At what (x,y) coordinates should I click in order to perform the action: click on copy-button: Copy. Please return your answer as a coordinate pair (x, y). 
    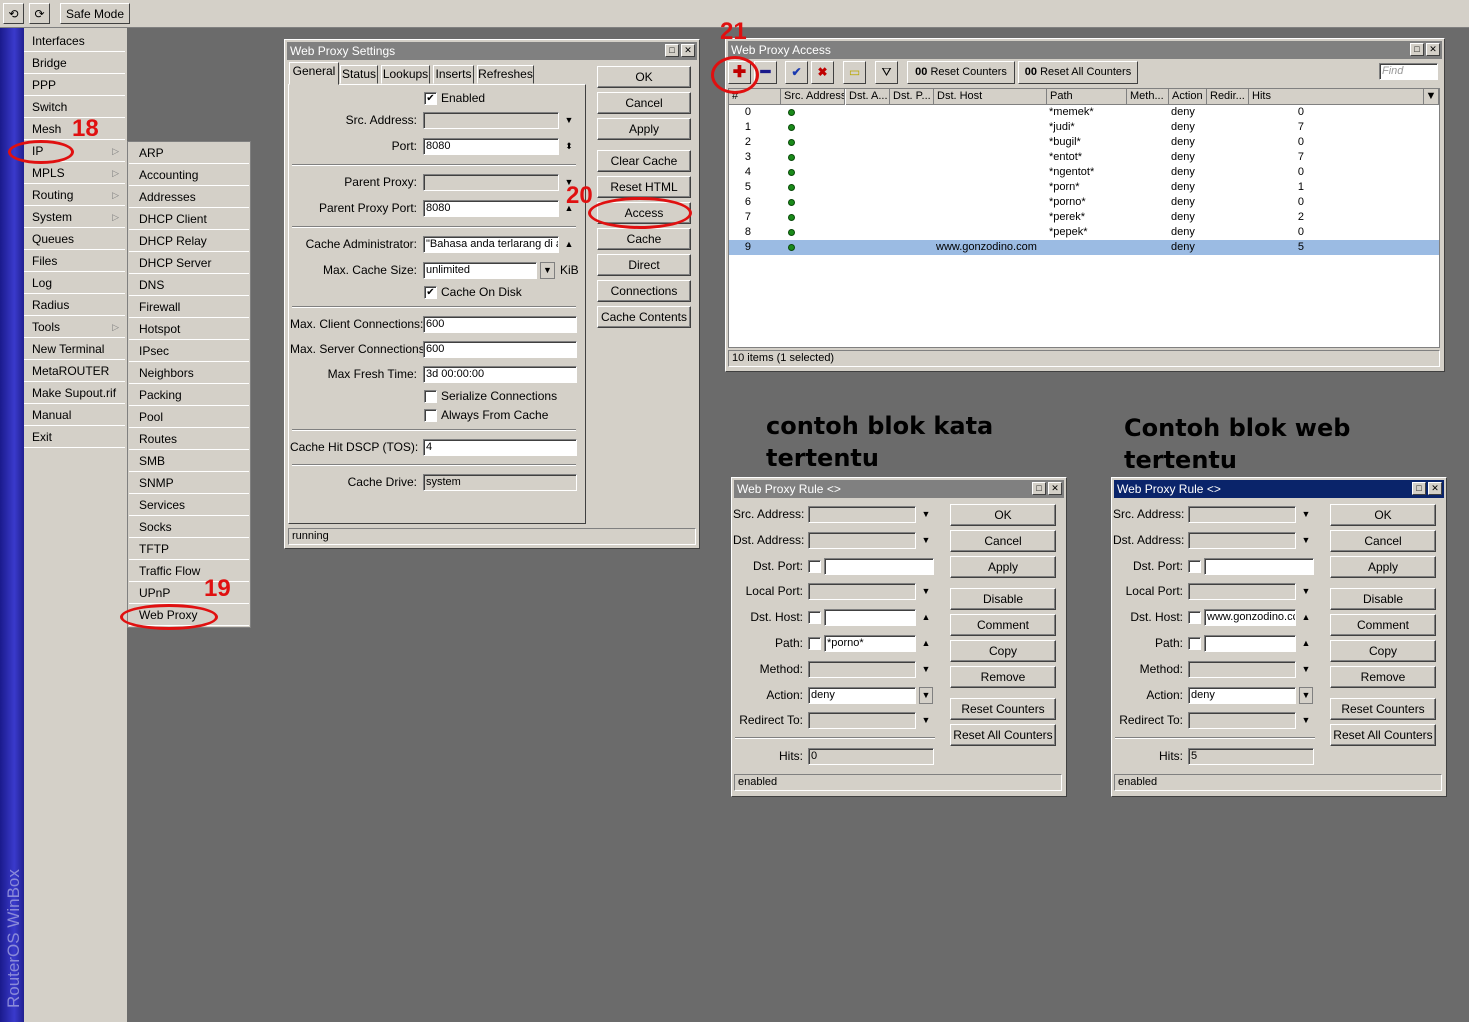
    Looking at the image, I should click on (1003, 651).